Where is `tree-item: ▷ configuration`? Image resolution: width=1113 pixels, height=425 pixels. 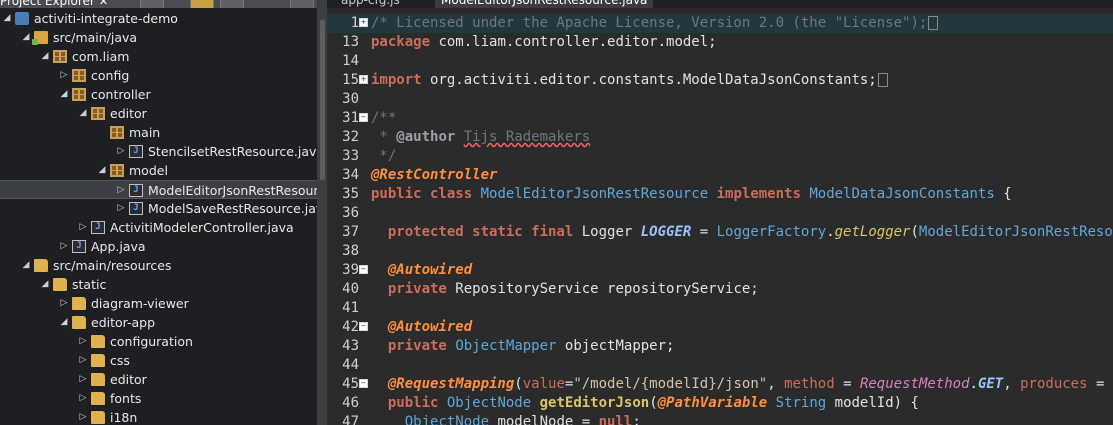 tree-item: ▷ configuration is located at coordinates (158, 341).